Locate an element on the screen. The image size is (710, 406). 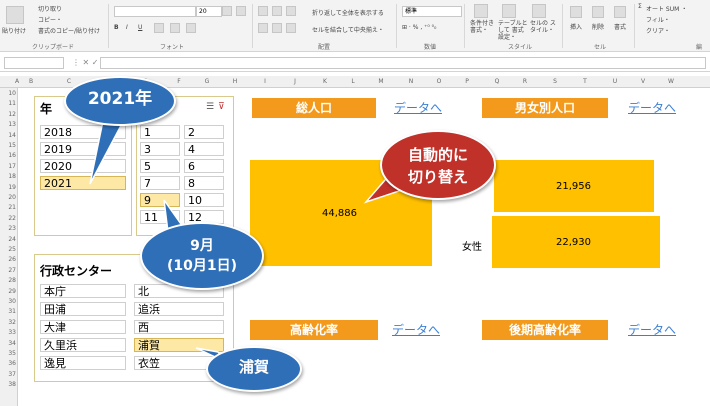
year-callout-tail is located at coordinates (108, 150).